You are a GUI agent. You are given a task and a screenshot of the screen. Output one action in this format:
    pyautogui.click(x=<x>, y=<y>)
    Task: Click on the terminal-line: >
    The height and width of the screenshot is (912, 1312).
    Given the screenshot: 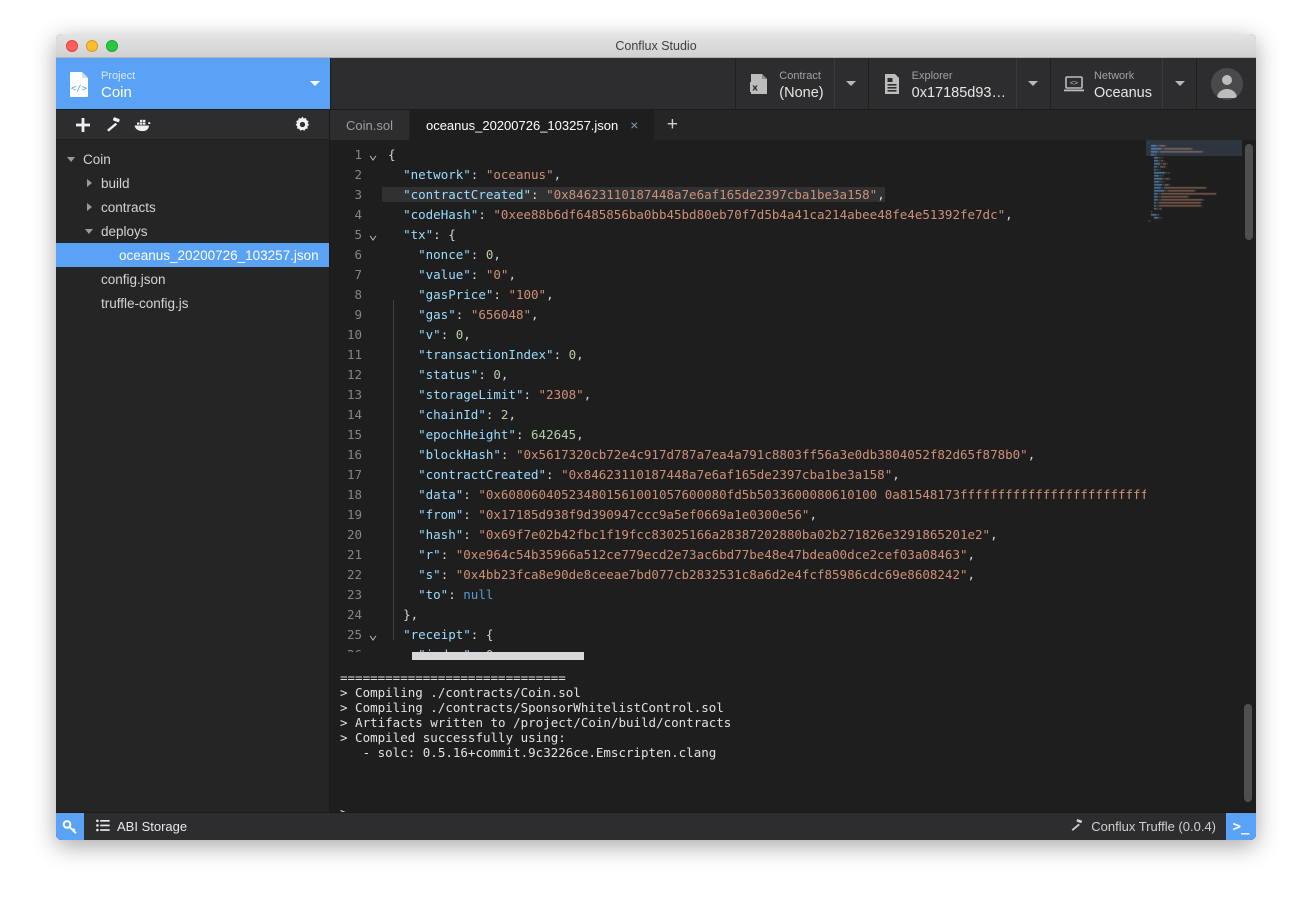 What is the action you would take?
    pyautogui.click(x=798, y=808)
    